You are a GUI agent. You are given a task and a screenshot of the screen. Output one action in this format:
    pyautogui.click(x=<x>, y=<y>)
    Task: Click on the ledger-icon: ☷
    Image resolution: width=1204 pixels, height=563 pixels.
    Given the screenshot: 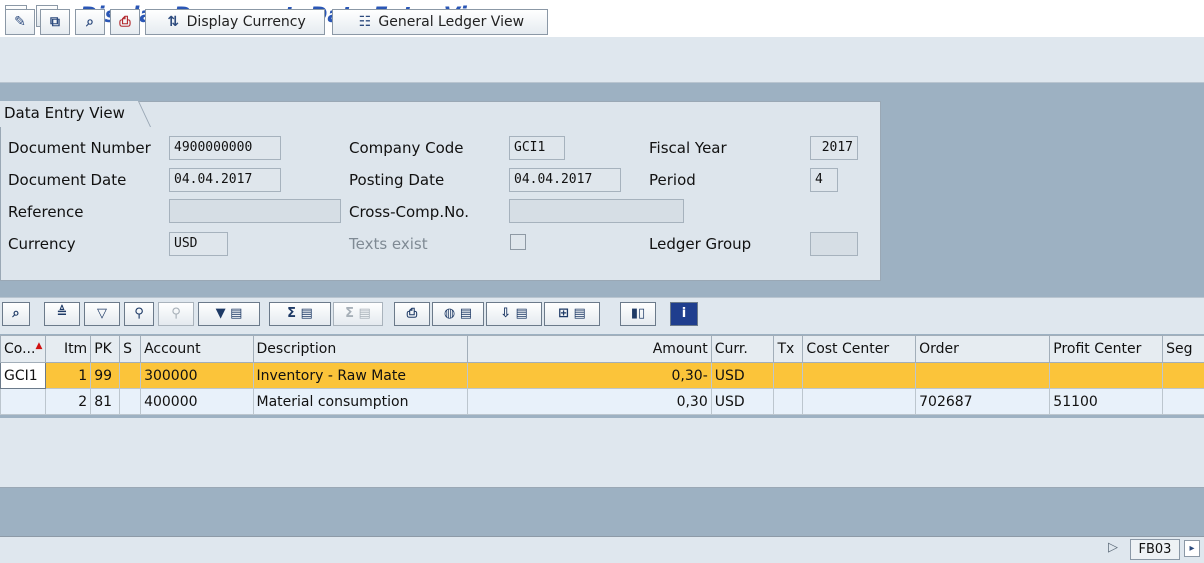 What is the action you would take?
    pyautogui.click(x=365, y=22)
    